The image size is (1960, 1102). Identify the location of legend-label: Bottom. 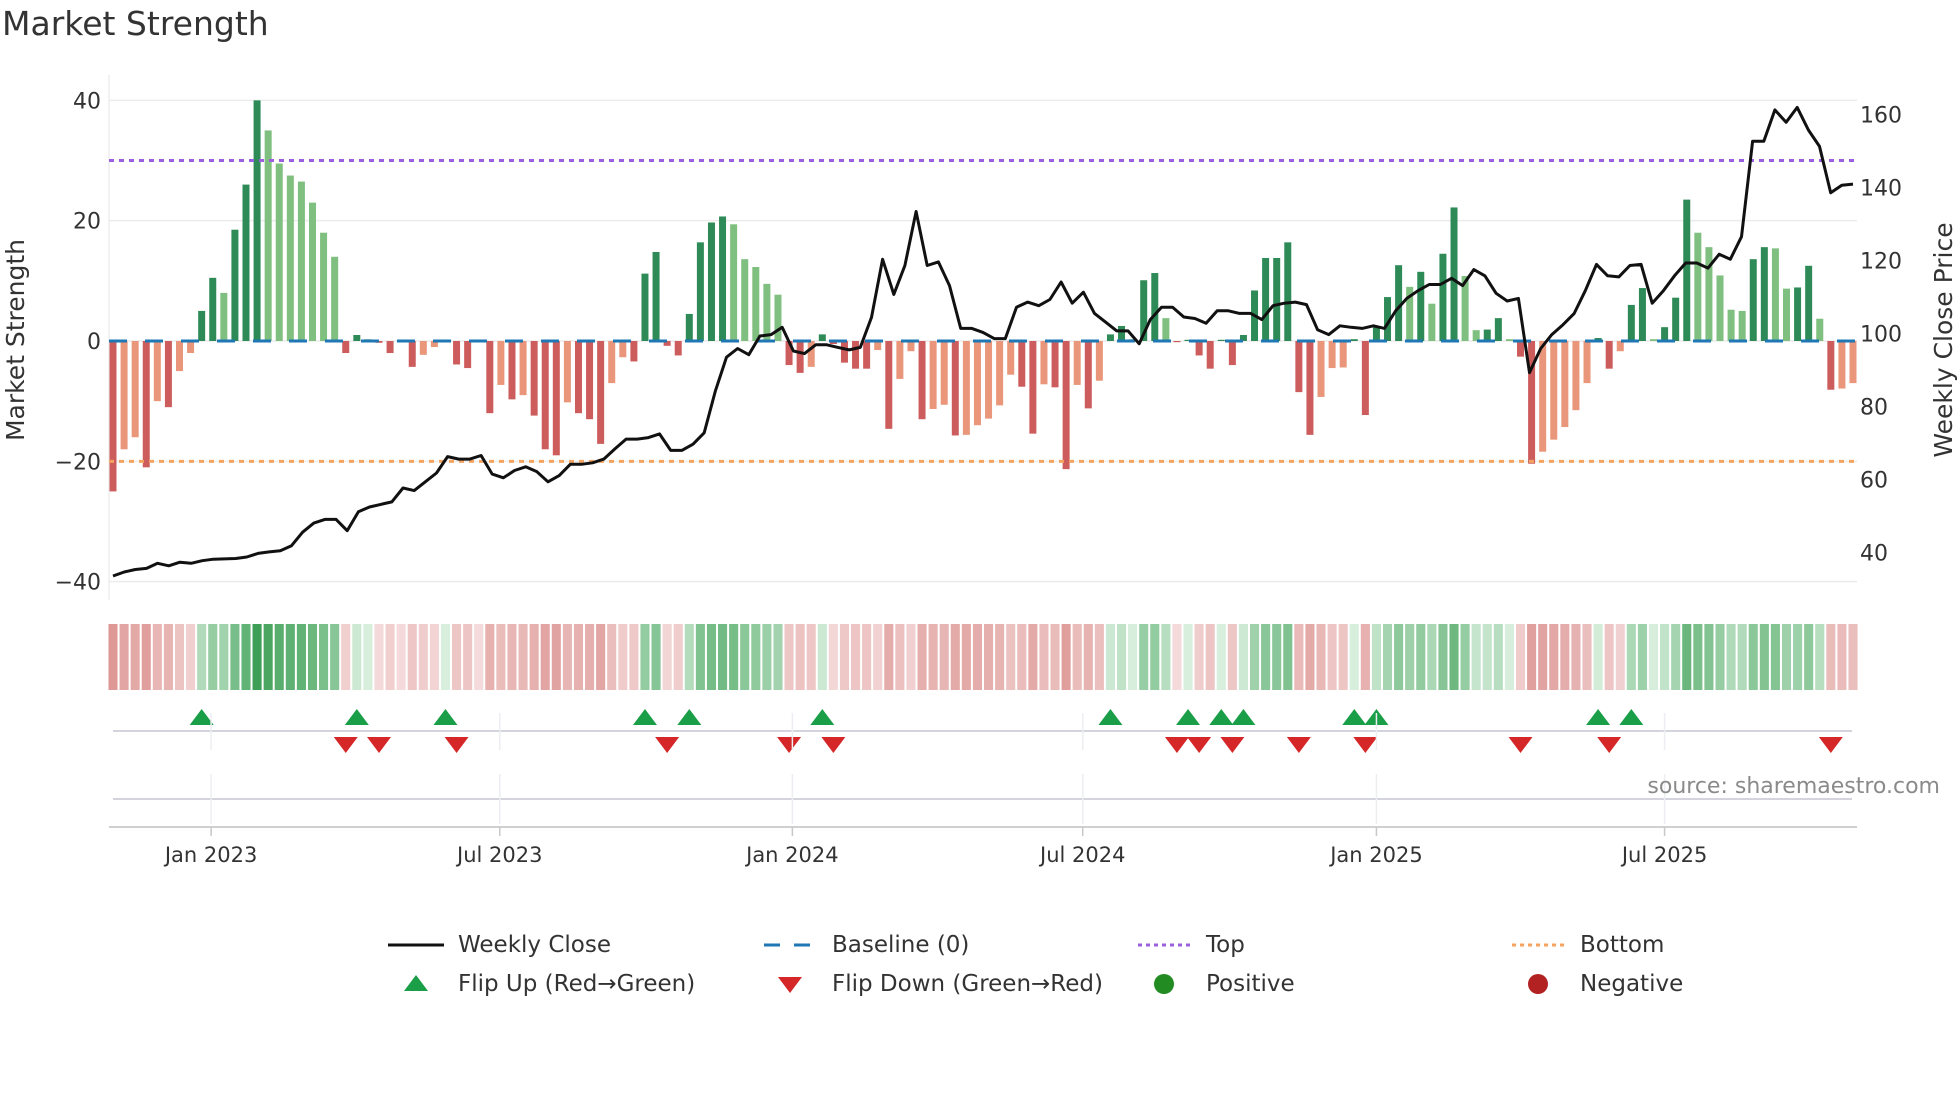
(1622, 945).